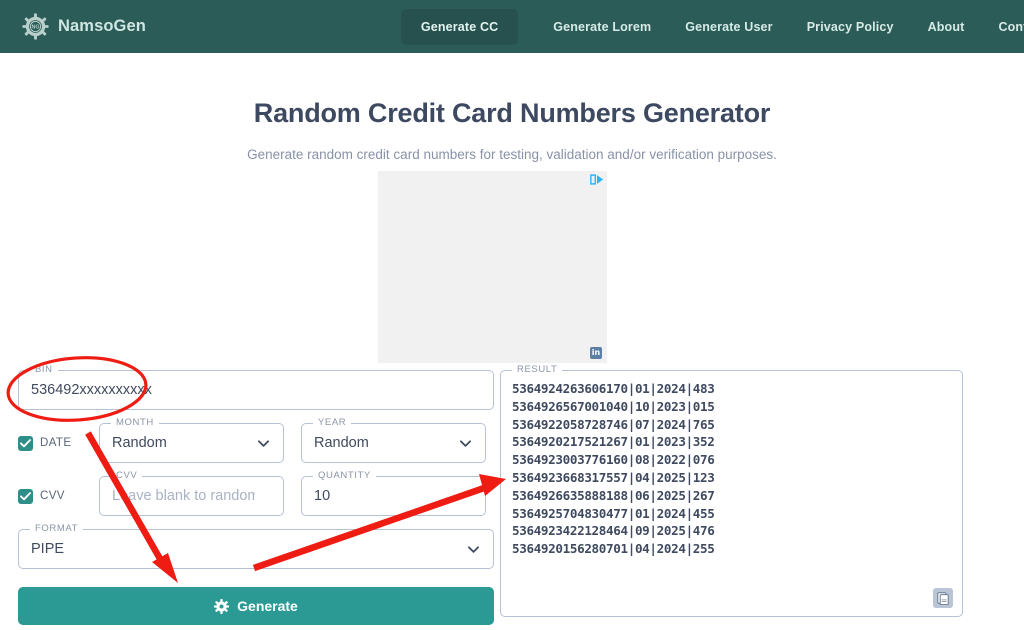 The image size is (1024, 630). Describe the element at coordinates (341, 443) in the screenshot. I see `year-value: Random` at that location.